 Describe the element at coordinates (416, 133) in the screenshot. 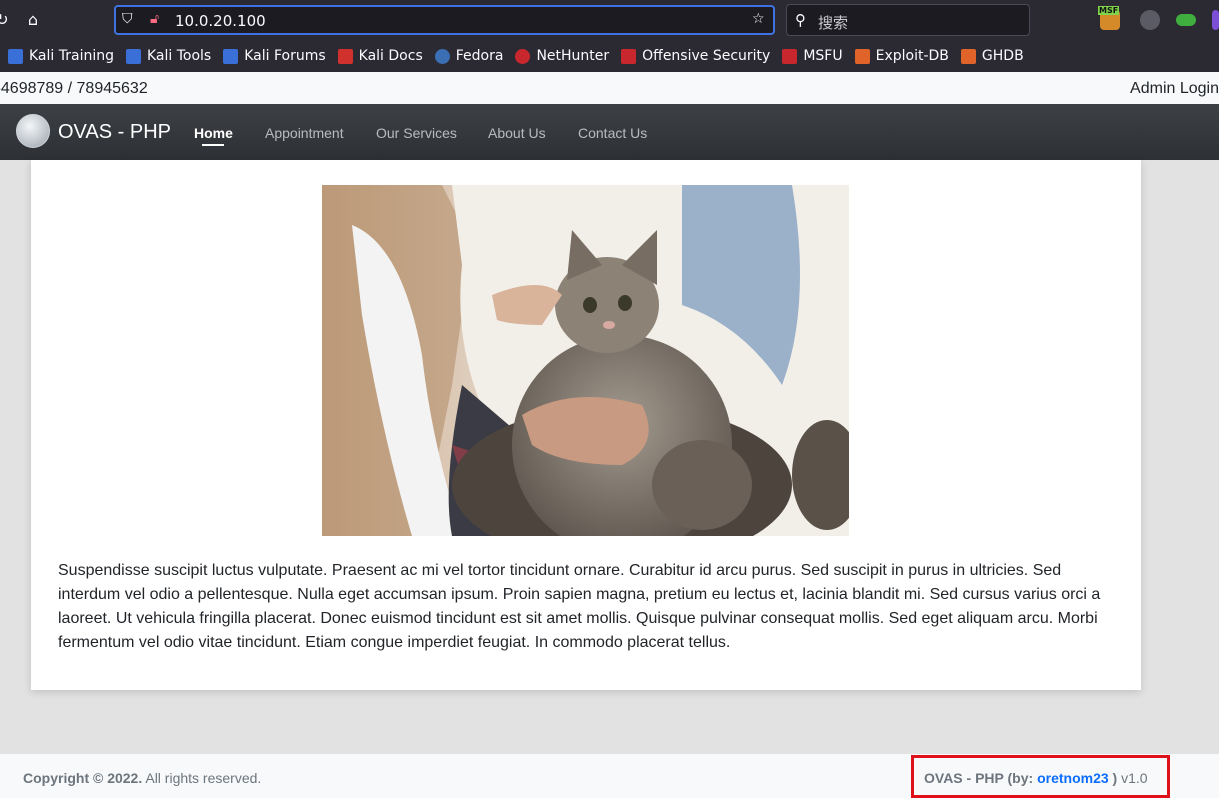

I see `nav-our-services: Our Services` at that location.